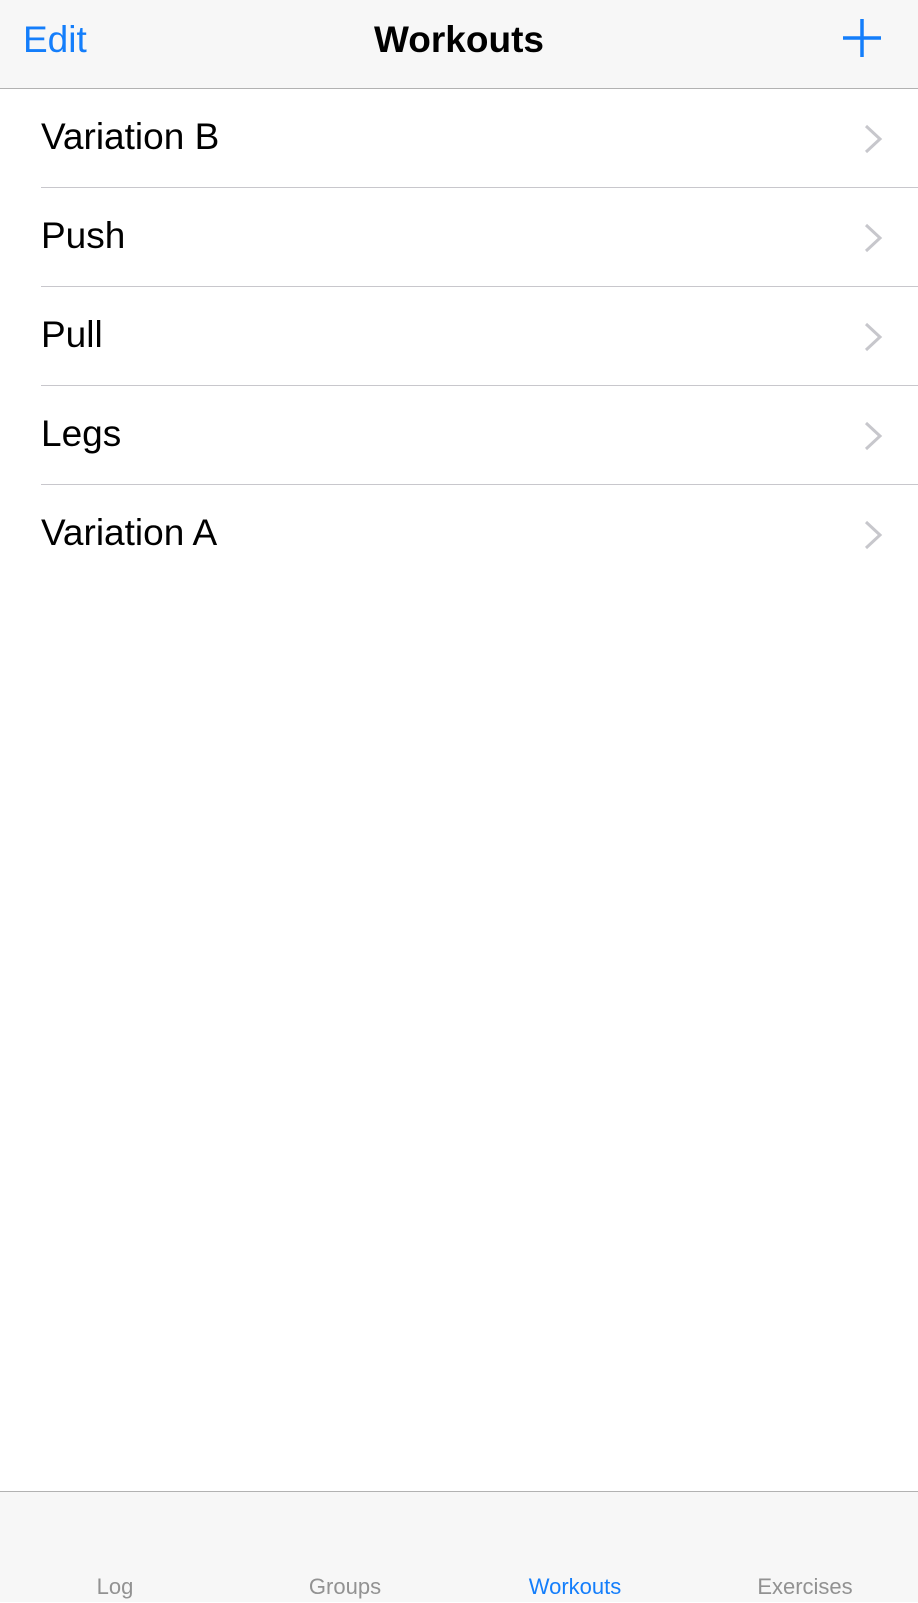 The image size is (918, 1603). I want to click on tab-label: Workouts, so click(575, 1586).